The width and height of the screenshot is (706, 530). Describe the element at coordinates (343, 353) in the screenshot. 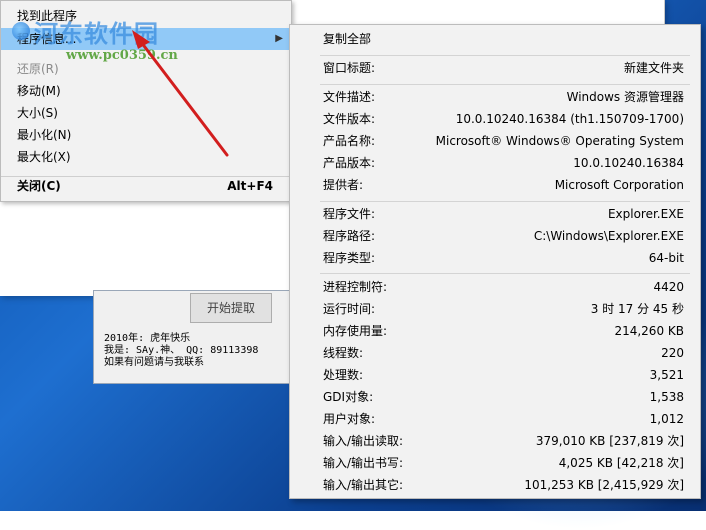

I see `row-key: 线程数:` at that location.